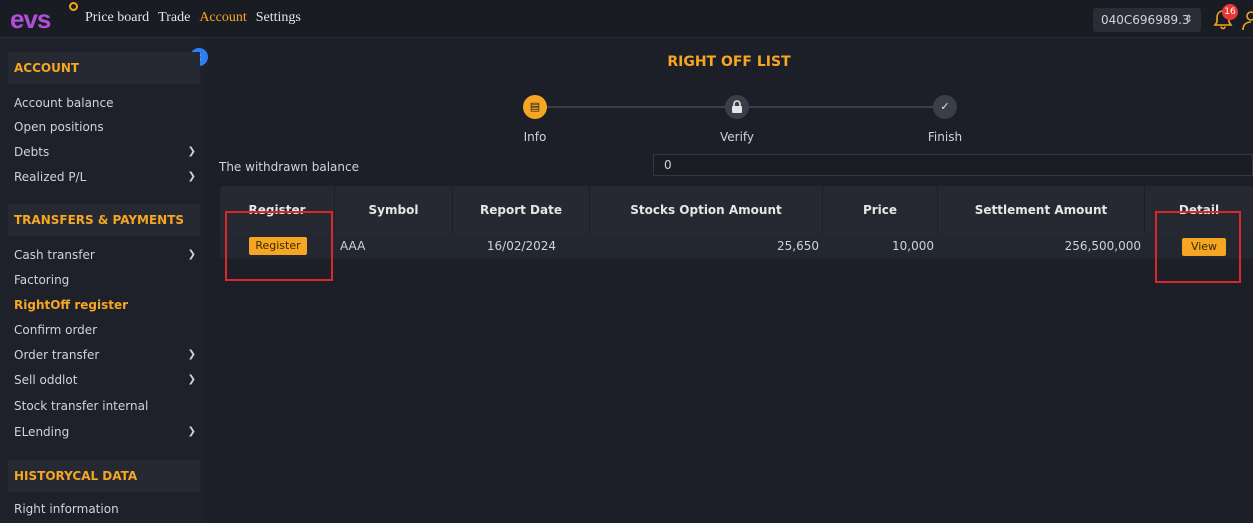 This screenshot has width=1253, height=523. I want to click on sidebar-item-account-balance: Account balance, so click(109, 103).